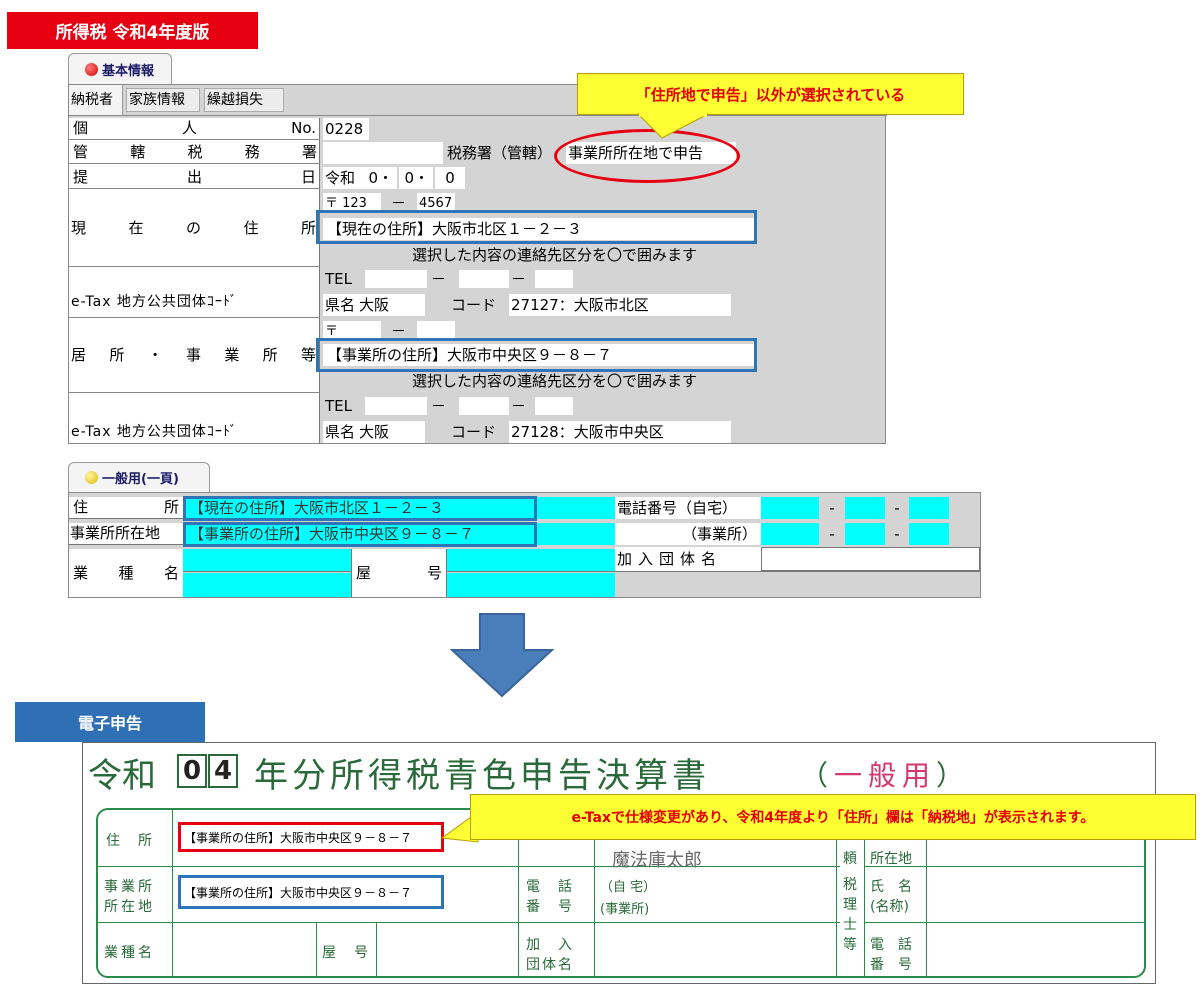 This screenshot has height=995, width=1203. What do you see at coordinates (392, 305) in the screenshot?
I see `pref1-value: 大阪` at bounding box center [392, 305].